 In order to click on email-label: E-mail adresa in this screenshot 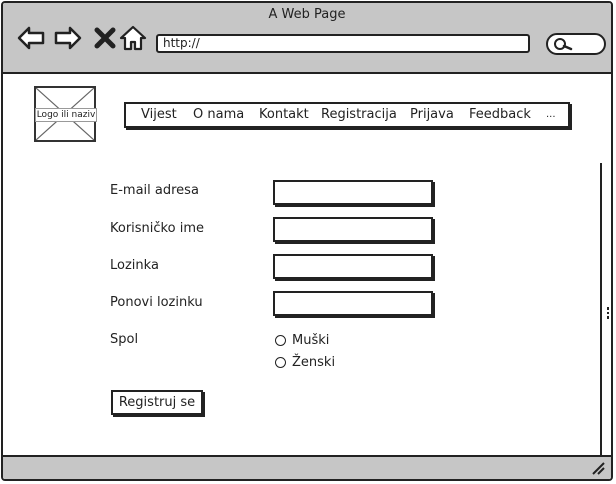, I will do `click(154, 190)`.